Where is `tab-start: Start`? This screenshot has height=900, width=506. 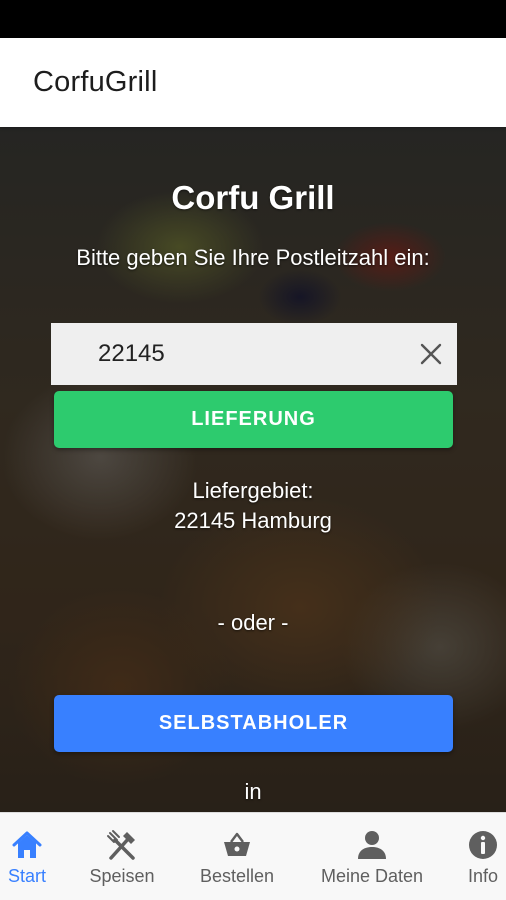 tab-start: Start is located at coordinates (27, 856).